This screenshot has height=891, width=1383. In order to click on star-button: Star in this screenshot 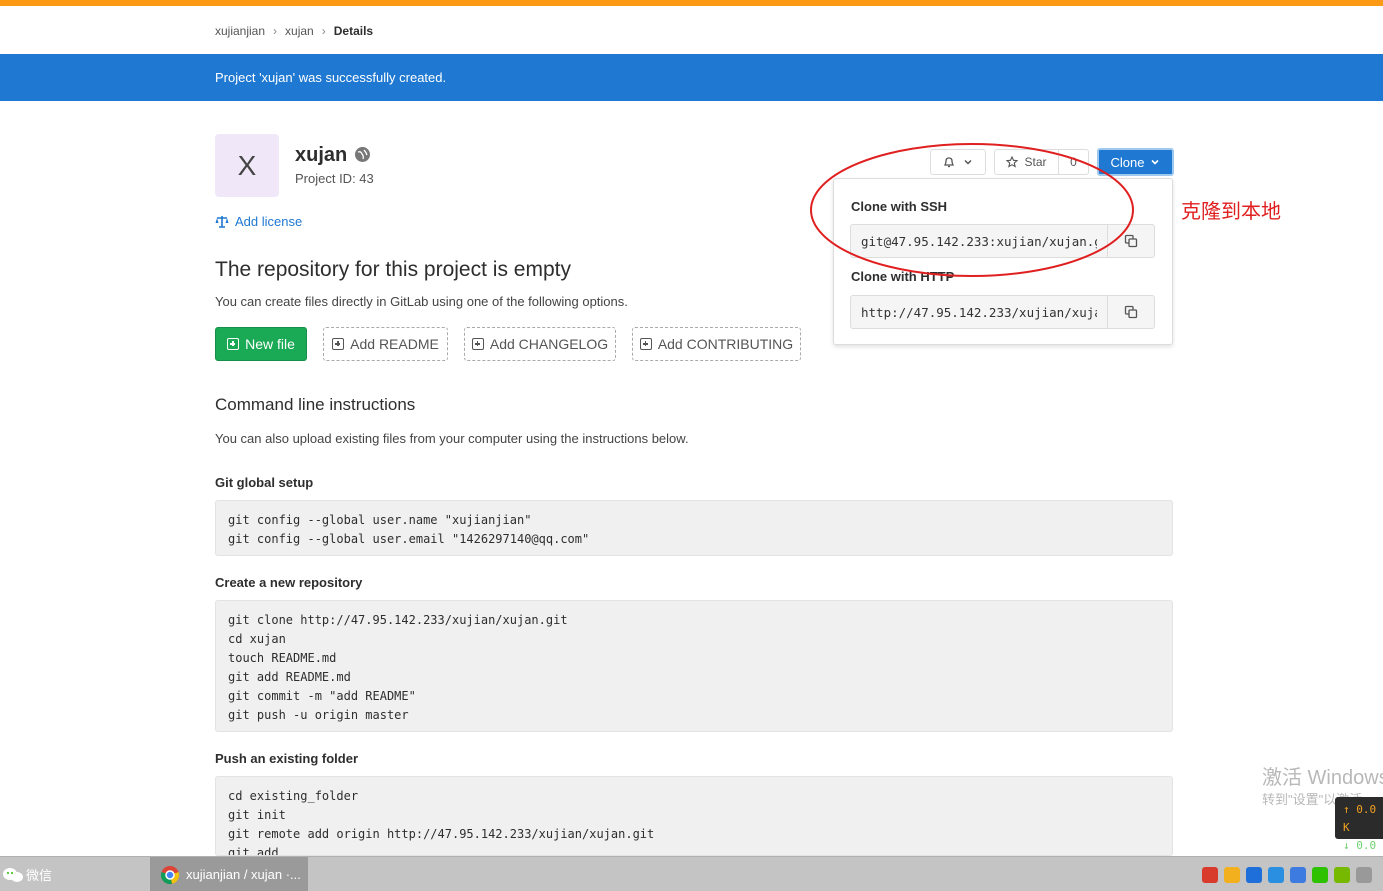, I will do `click(1026, 162)`.